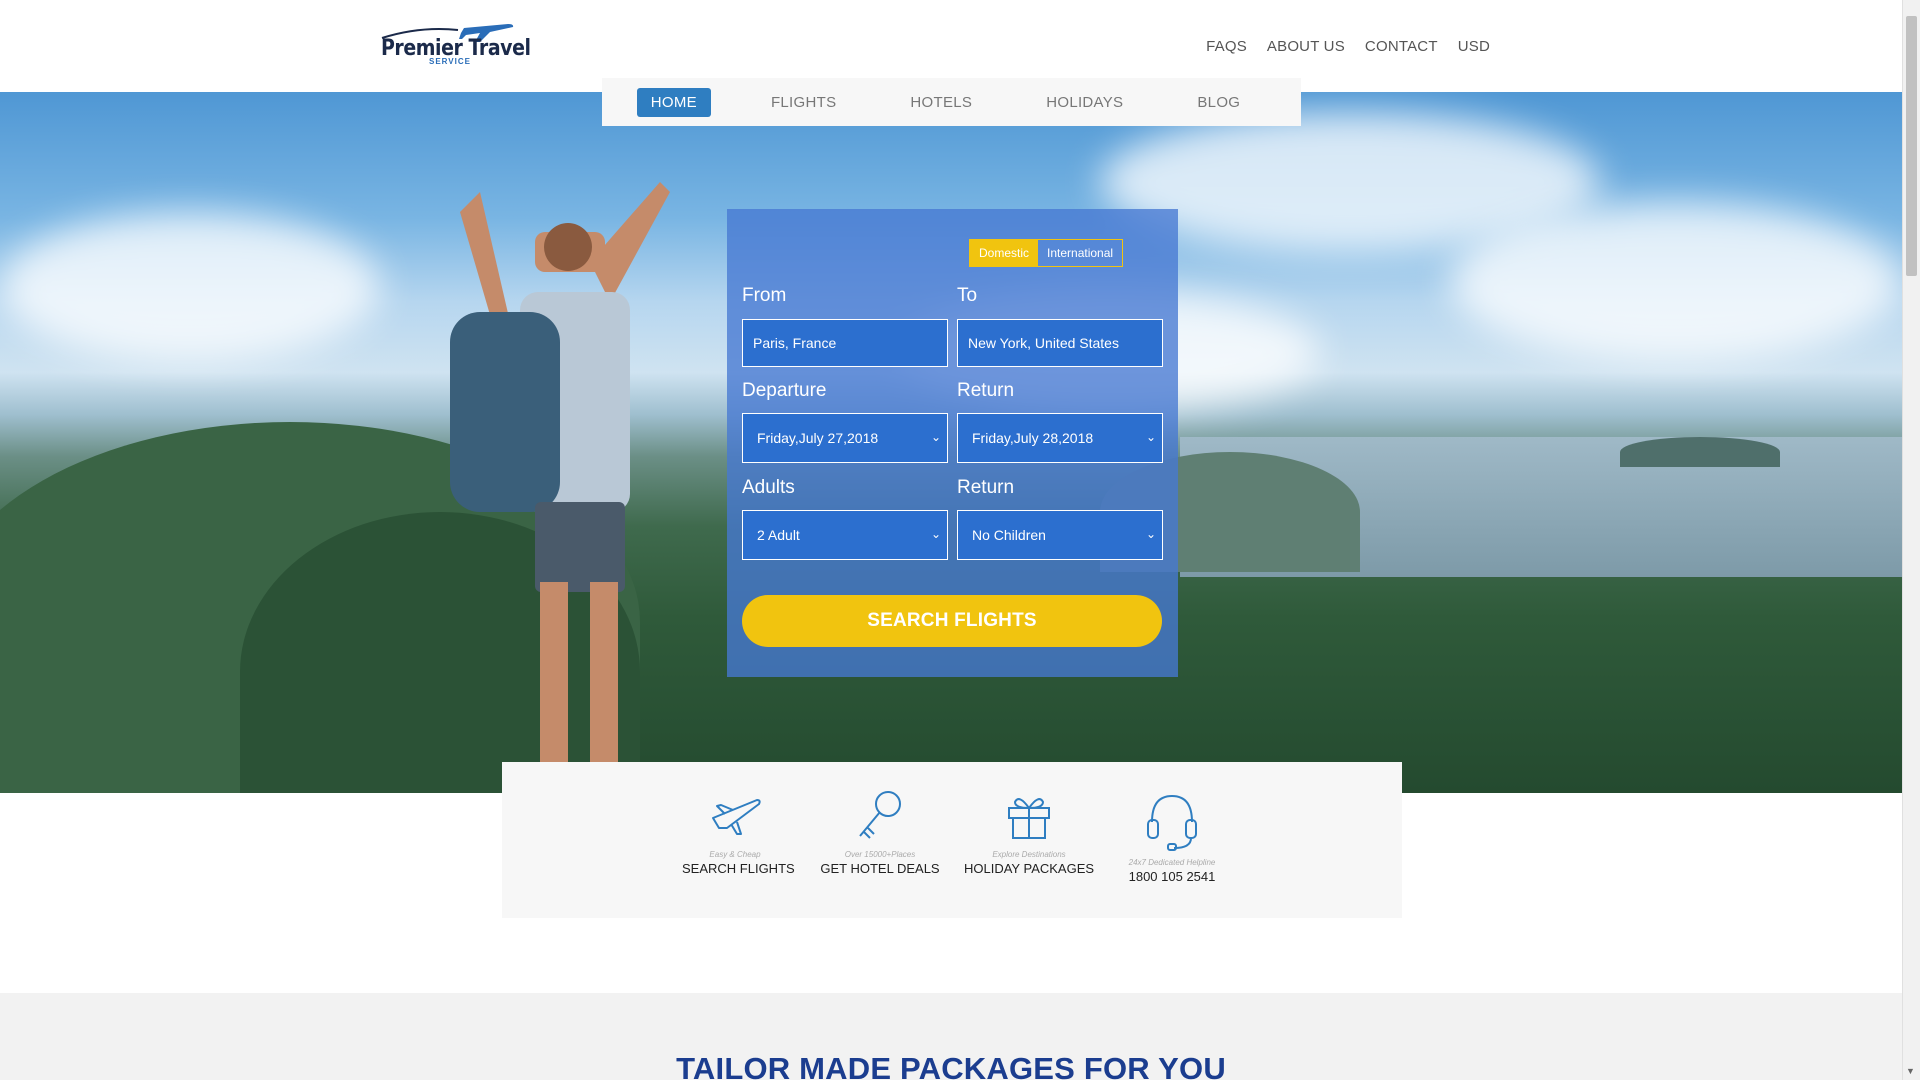 The width and height of the screenshot is (1920, 1080). Describe the element at coordinates (1306, 46) in the screenshot. I see `about-us-link: ABOUT US` at that location.